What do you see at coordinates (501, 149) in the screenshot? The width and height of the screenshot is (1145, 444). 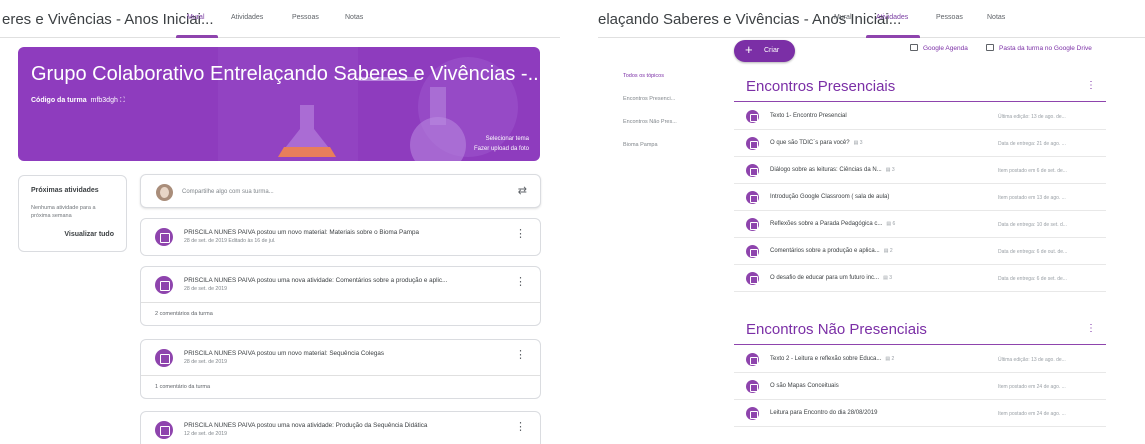 I see `upload-photo-button: Fazer upload da foto` at bounding box center [501, 149].